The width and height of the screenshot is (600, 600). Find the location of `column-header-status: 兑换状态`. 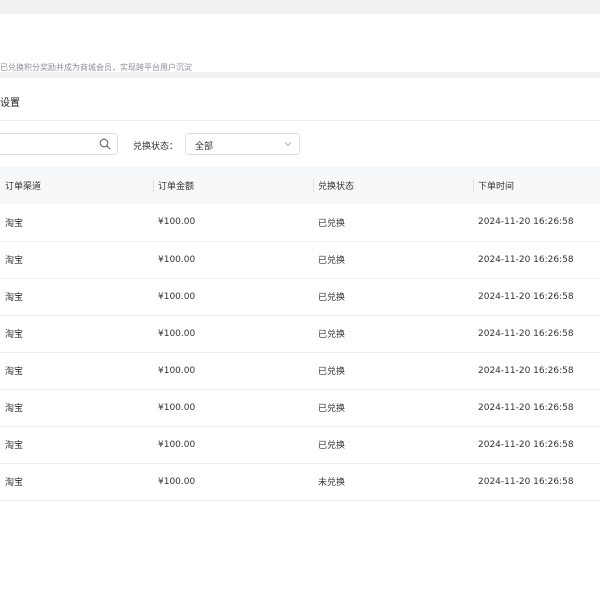

column-header-status: 兑换状态 is located at coordinates (393, 185).